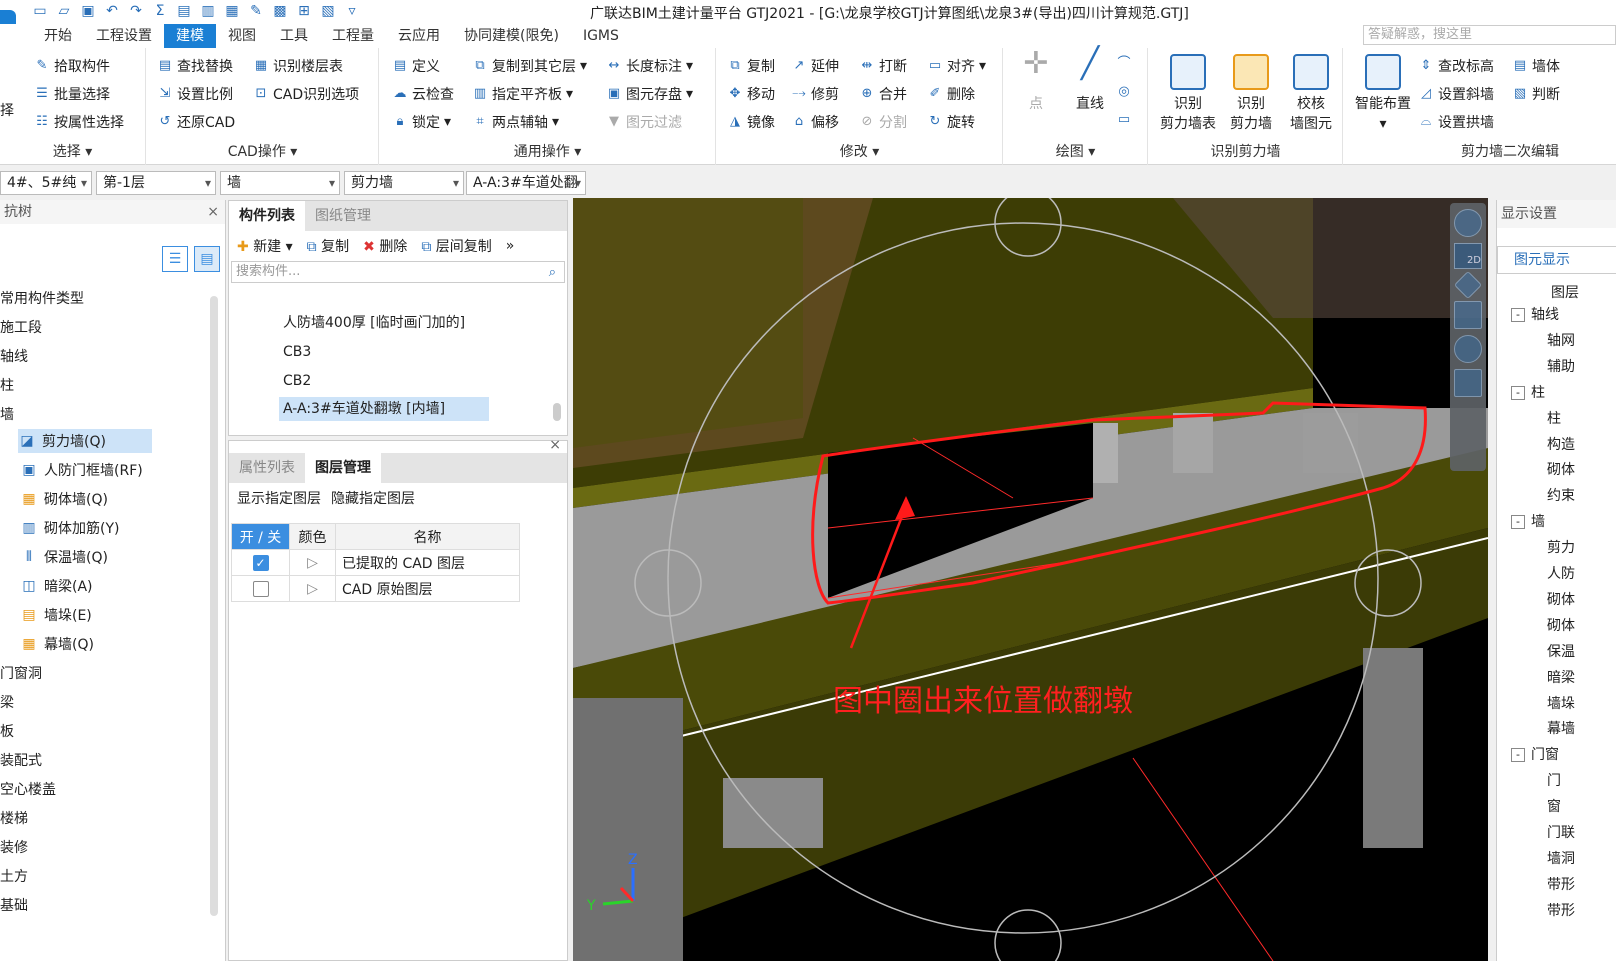 Image resolution: width=1616 pixels, height=961 pixels. What do you see at coordinates (1468, 349) in the screenshot?
I see `rotate-view-icon` at bounding box center [1468, 349].